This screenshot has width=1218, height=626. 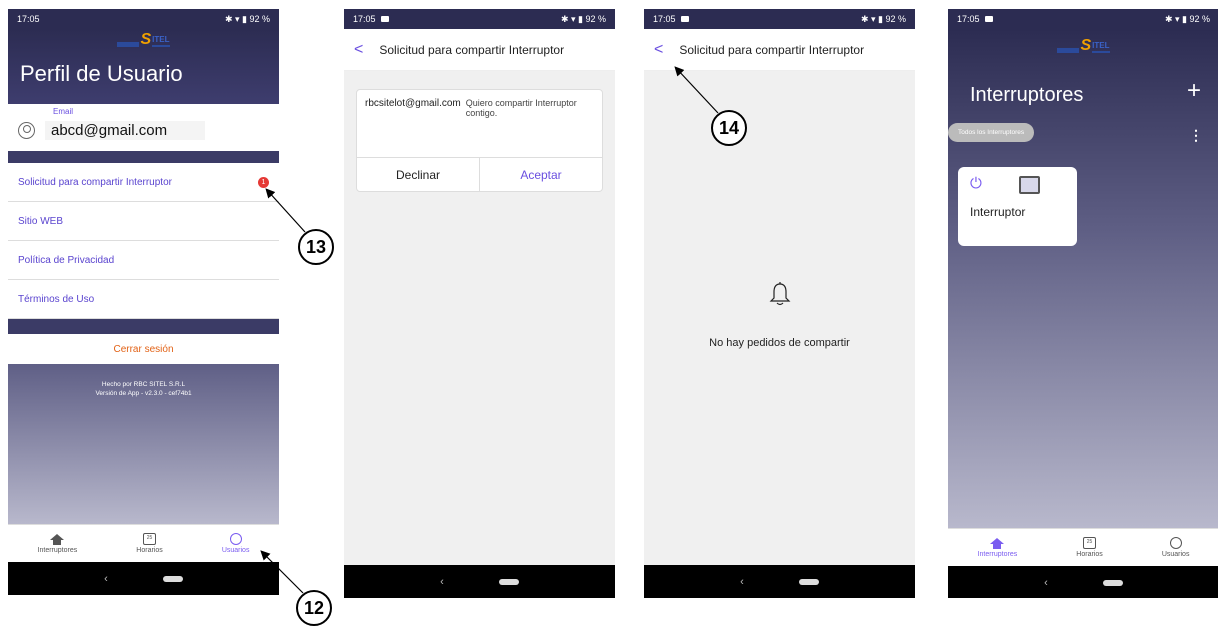 What do you see at coordinates (779, 343) in the screenshot?
I see `empty-message: No hay pedidos de compartir` at bounding box center [779, 343].